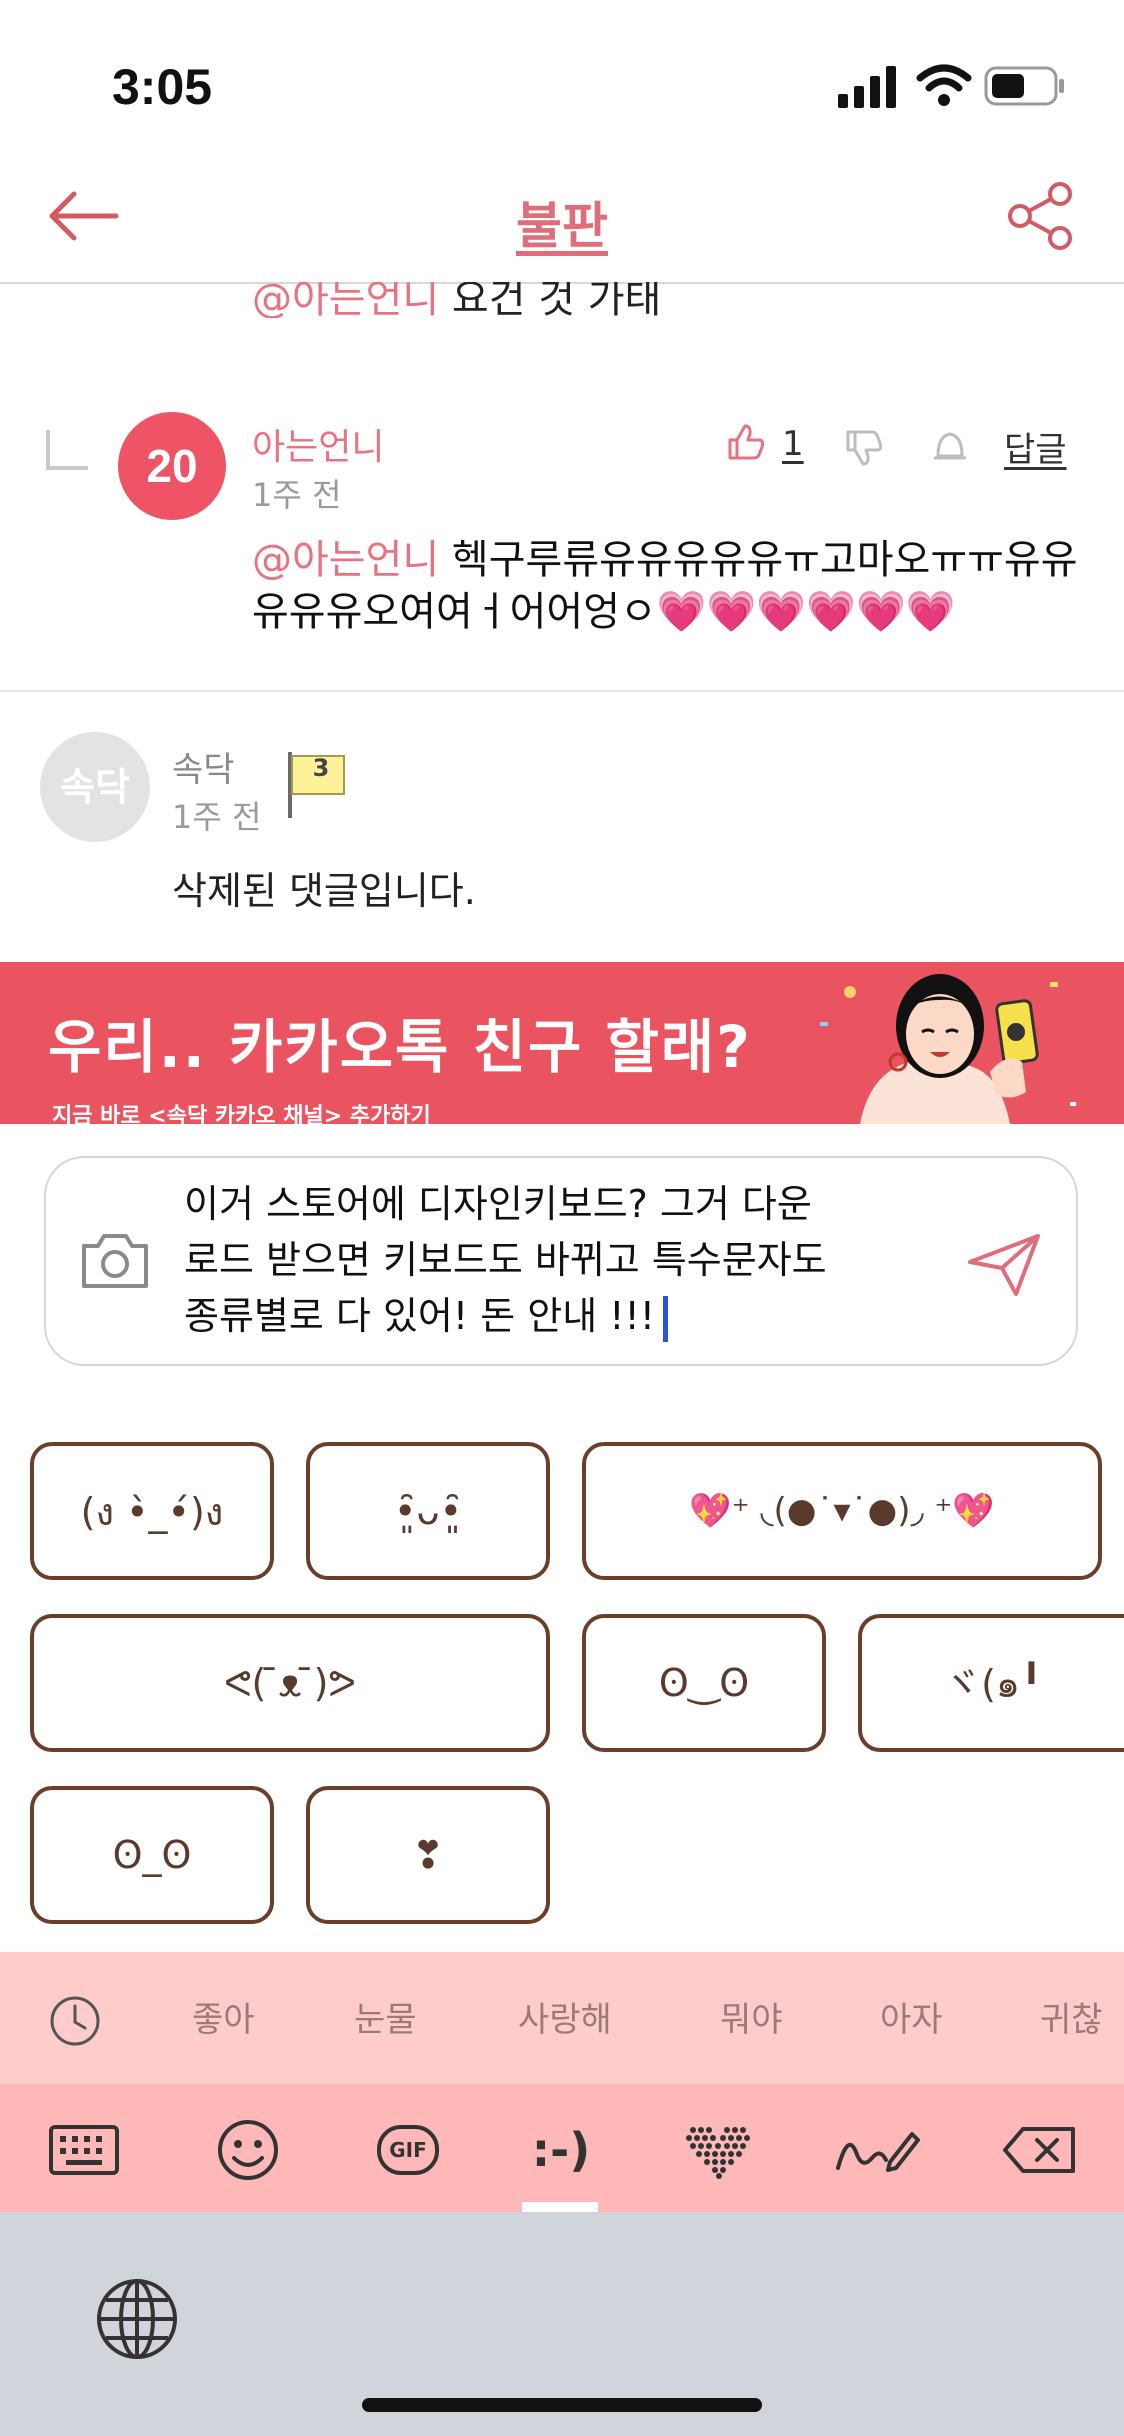 This screenshot has width=1124, height=2436. What do you see at coordinates (877, 2150) in the screenshot?
I see `handwriting-pen-icon` at bounding box center [877, 2150].